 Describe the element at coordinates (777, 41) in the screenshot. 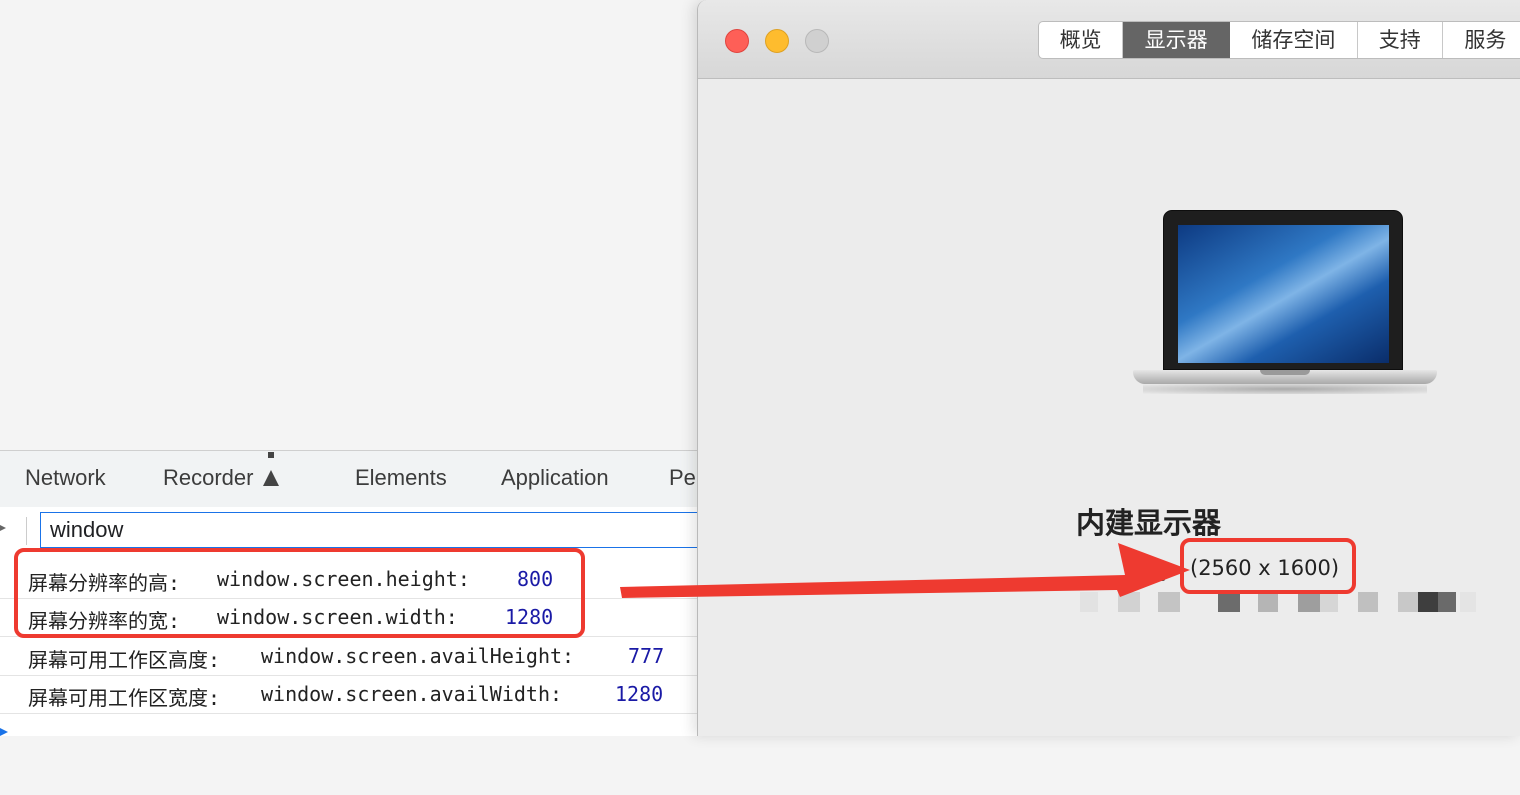

I see `minimize-window-button` at that location.